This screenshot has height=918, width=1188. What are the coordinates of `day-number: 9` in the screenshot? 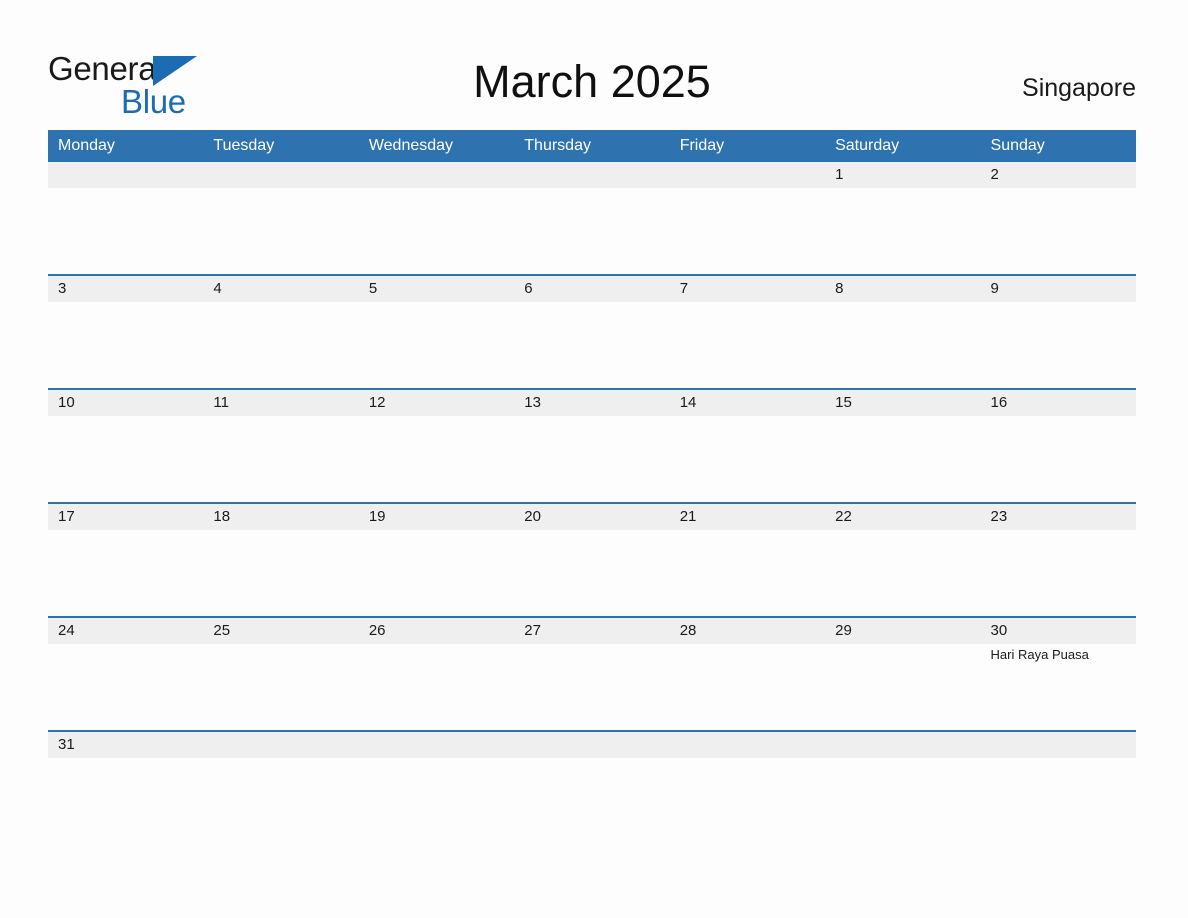 It's located at (994, 288).